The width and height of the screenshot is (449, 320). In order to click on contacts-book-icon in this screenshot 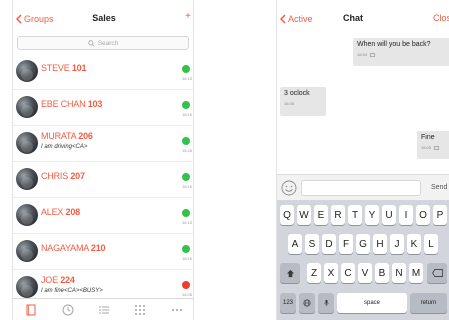, I will do `click(31, 309)`.